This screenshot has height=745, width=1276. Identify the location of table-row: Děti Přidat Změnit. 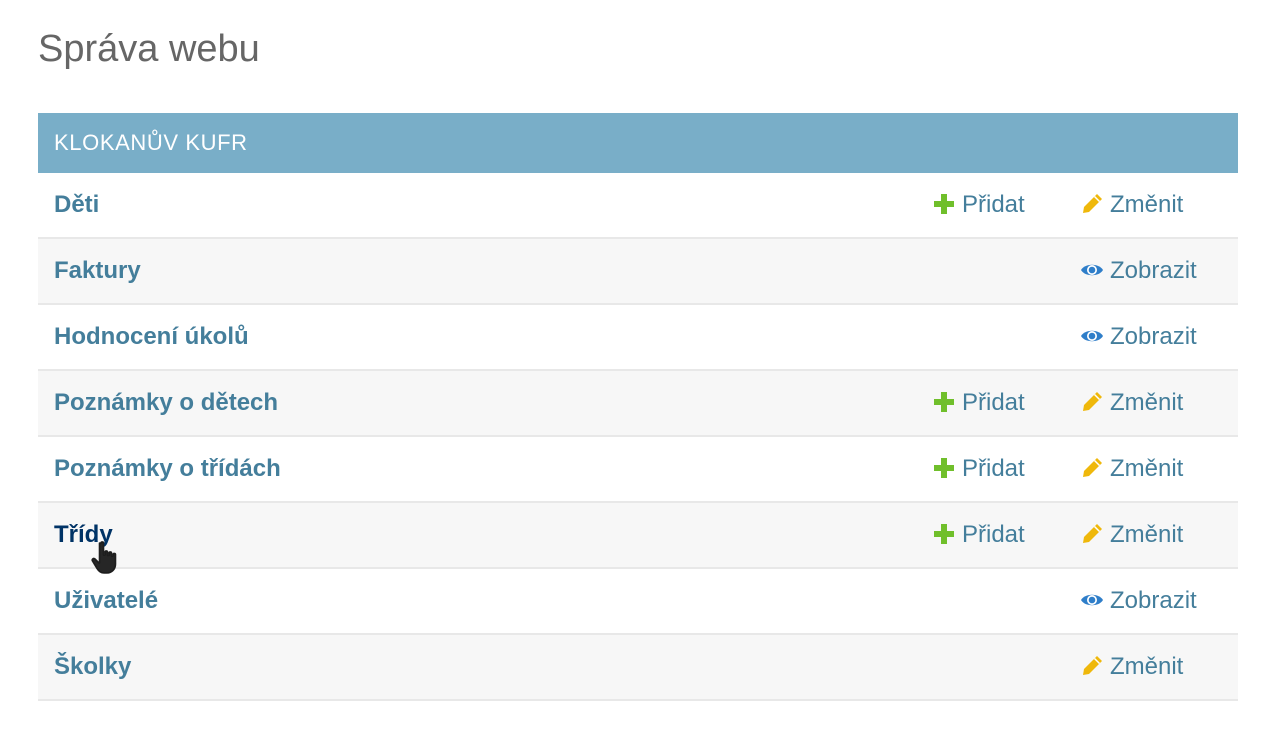
(638, 206).